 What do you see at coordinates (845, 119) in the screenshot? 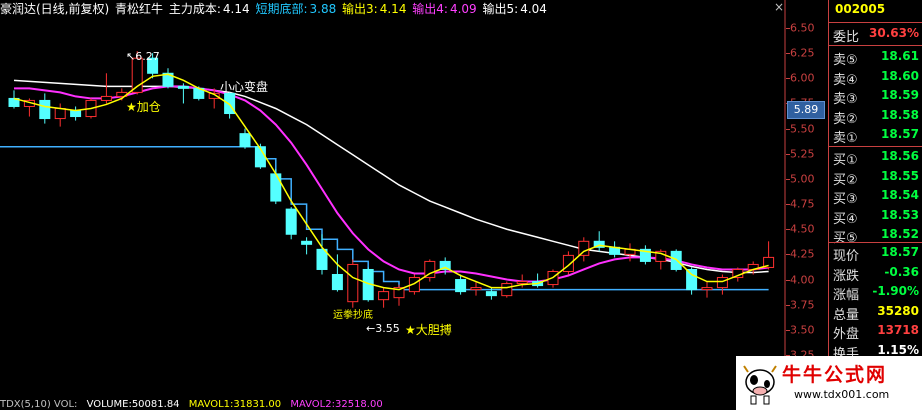
I see `asks-label: 卖②` at bounding box center [845, 119].